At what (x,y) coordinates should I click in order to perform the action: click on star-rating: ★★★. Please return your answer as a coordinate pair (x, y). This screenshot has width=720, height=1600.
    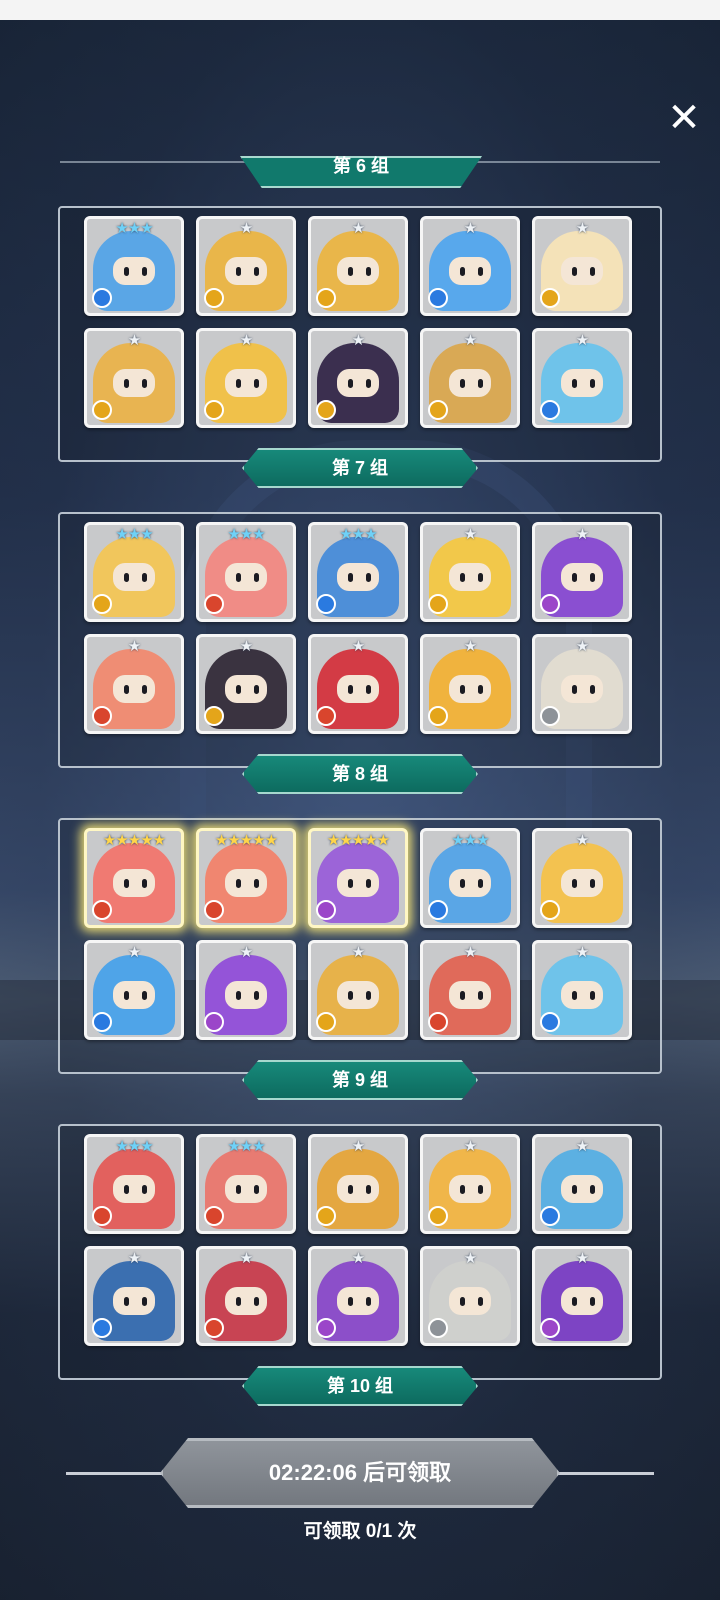
    Looking at the image, I should click on (134, 534).